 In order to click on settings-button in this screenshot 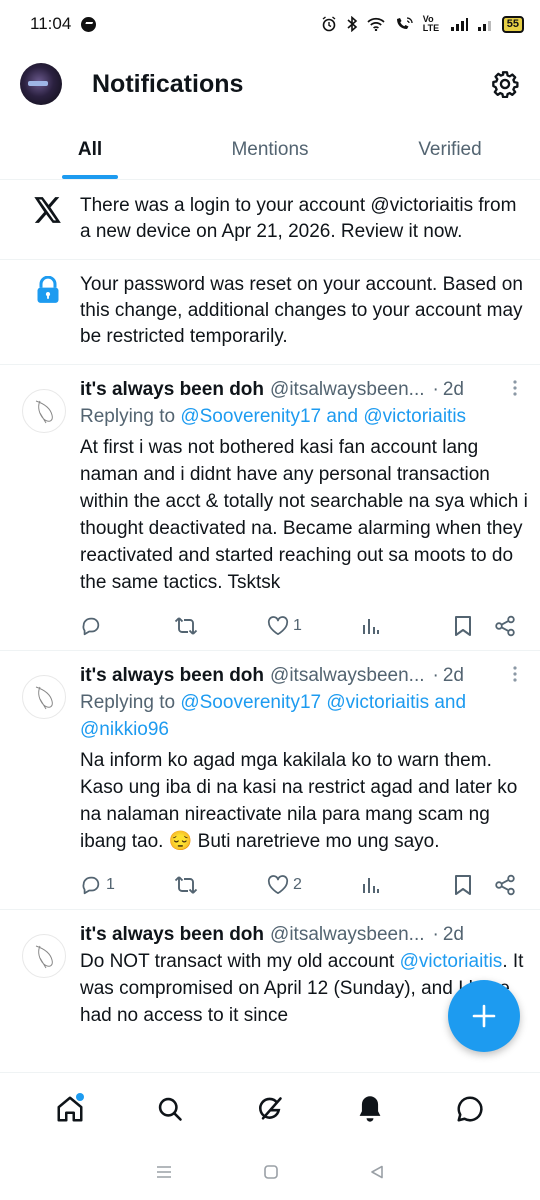, I will do `click(505, 84)`.